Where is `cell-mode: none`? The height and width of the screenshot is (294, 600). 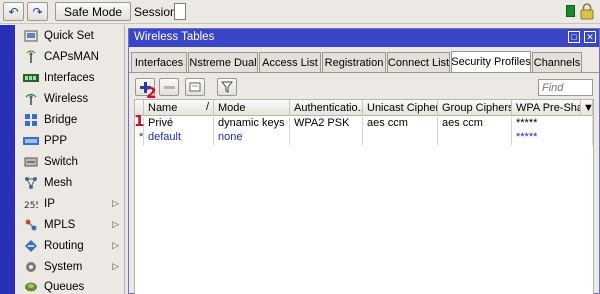
cell-mode: none is located at coordinates (252, 138).